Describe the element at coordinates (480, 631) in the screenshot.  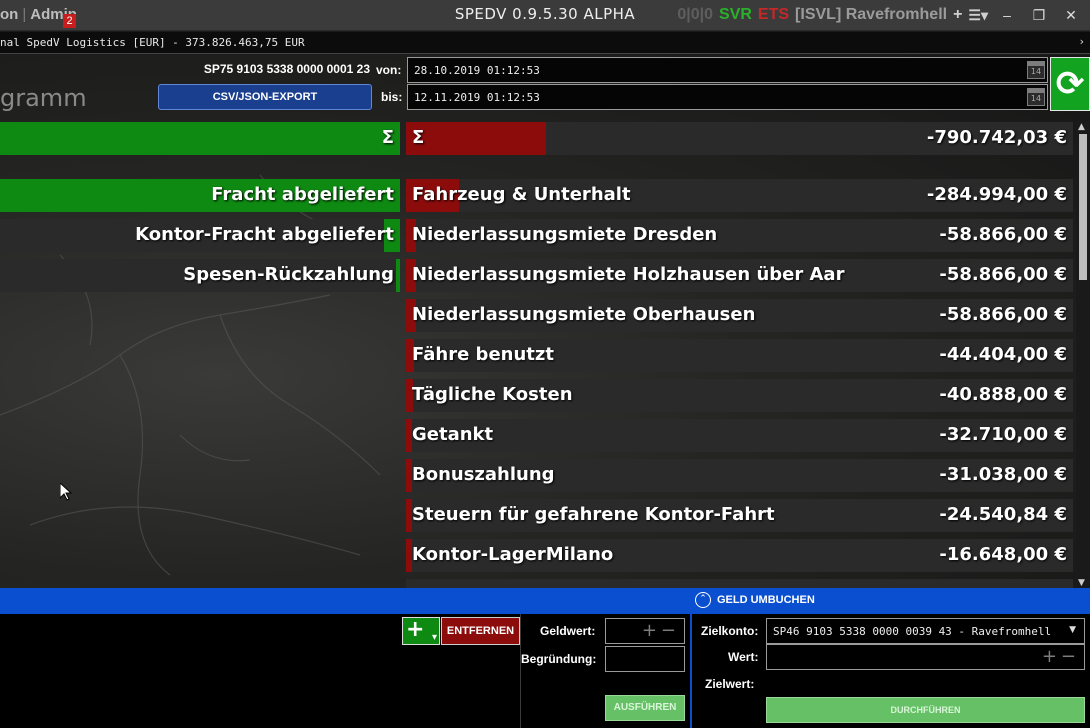
I see `remove-button: ENTFERNEN` at that location.